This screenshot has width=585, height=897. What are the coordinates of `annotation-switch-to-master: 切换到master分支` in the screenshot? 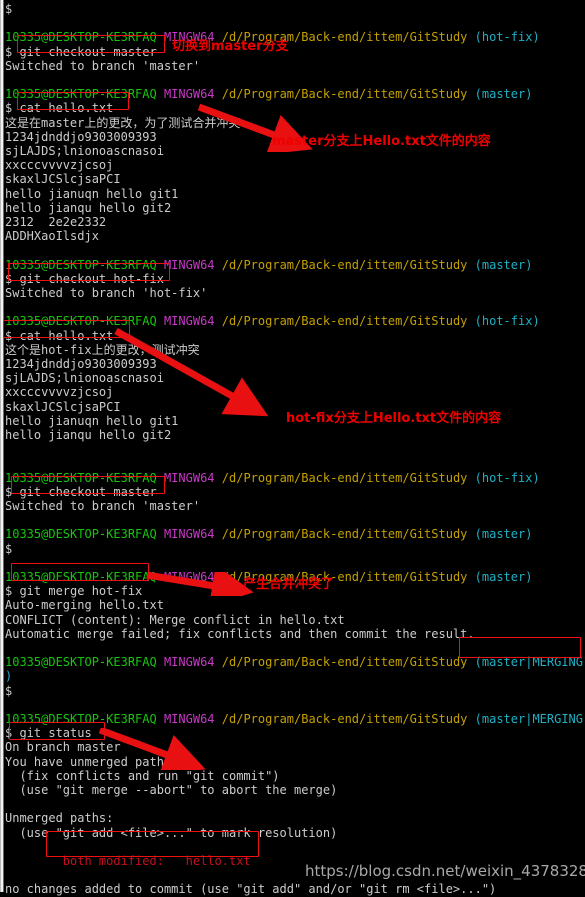 It's located at (230, 46).